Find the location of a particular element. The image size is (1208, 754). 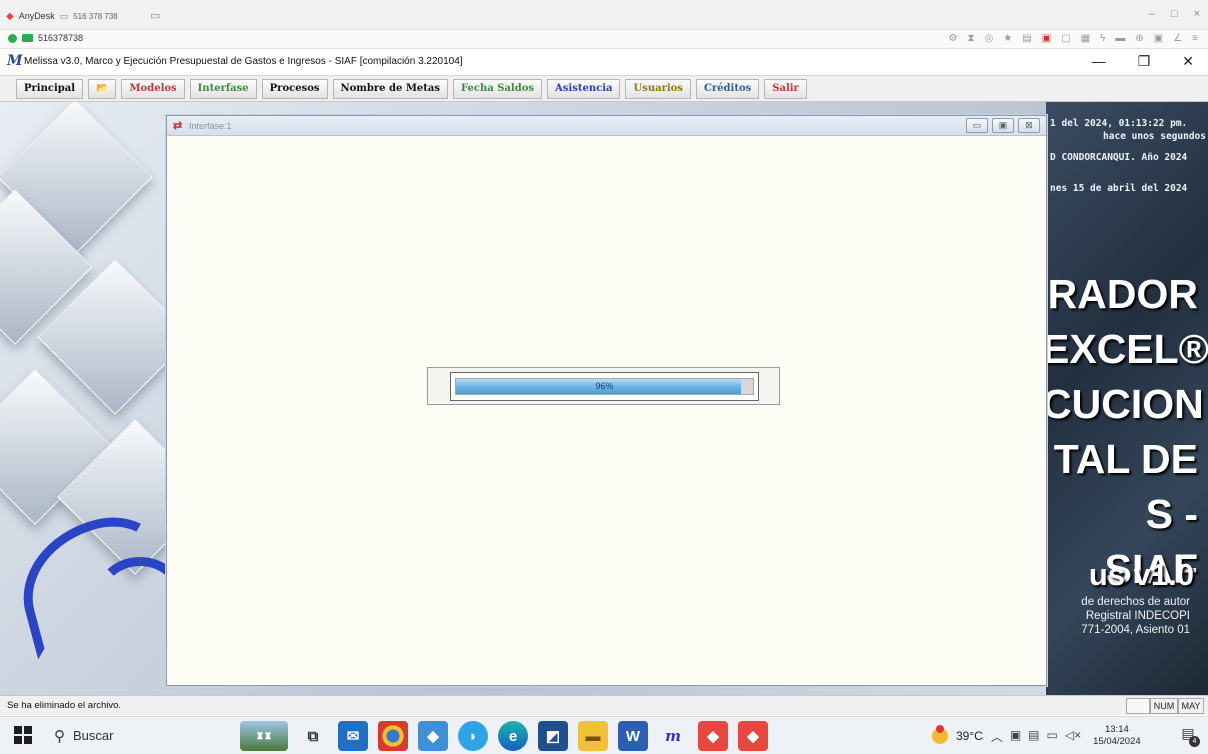

anydesk-session-id: 516378738 is located at coordinates (61, 38).